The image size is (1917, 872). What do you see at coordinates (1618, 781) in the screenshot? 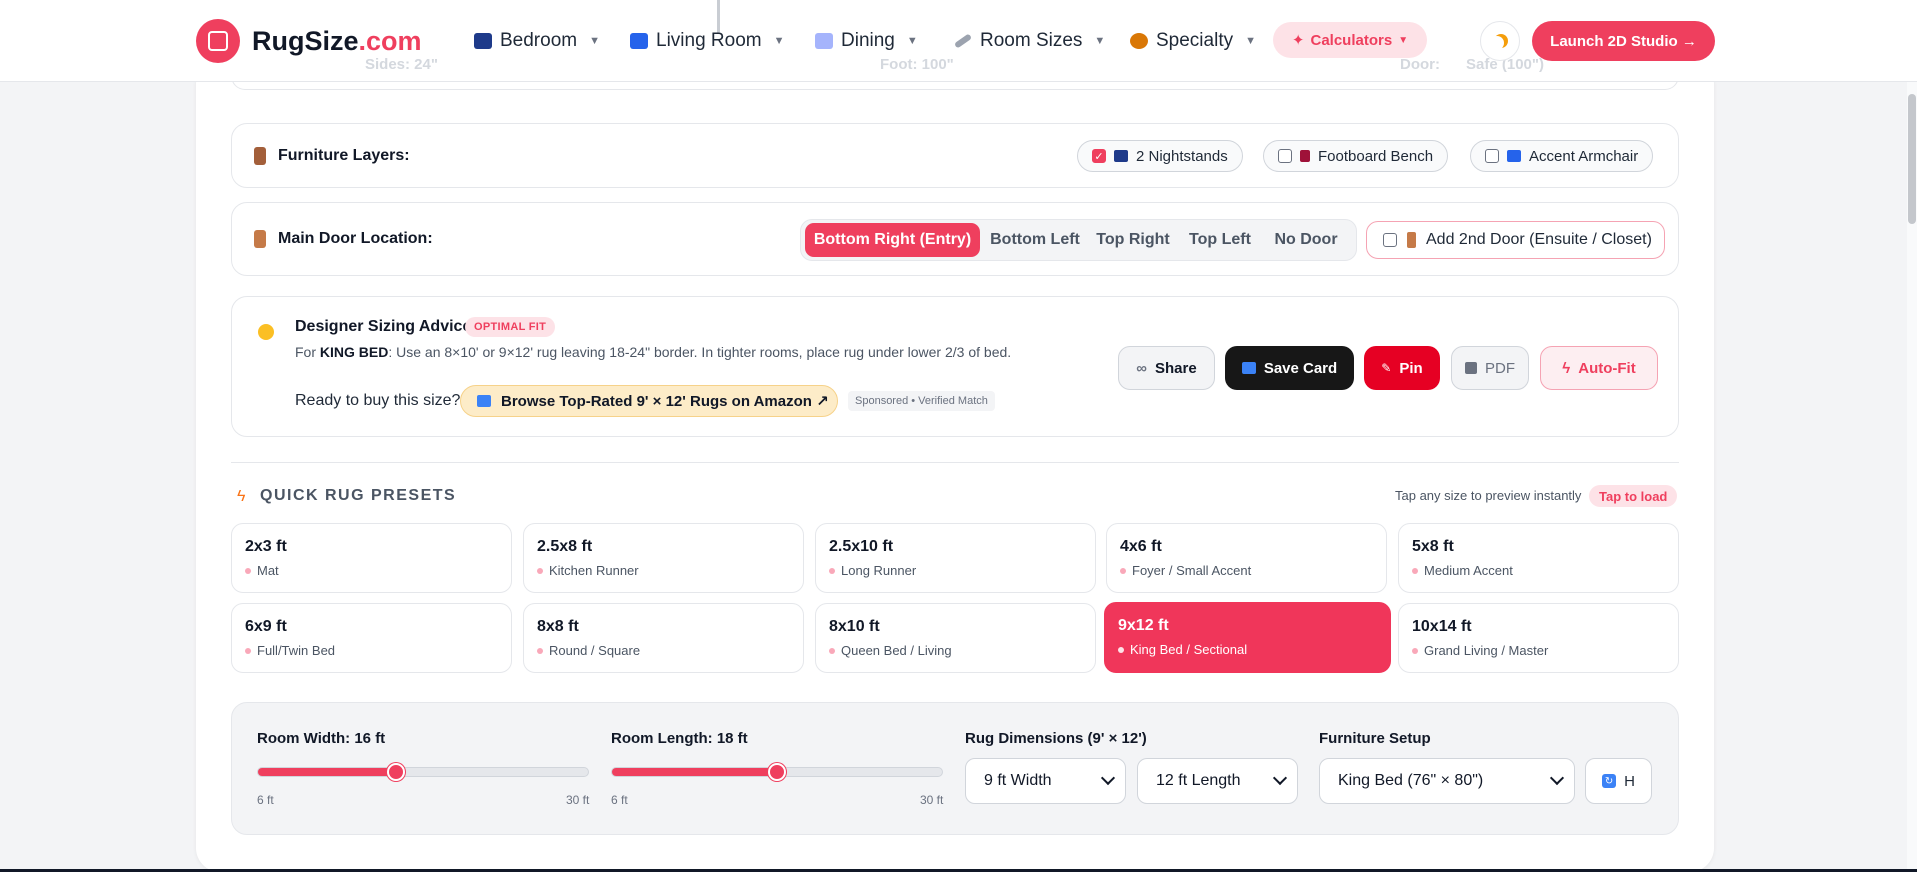
I see `rotate-orientation-button: ↻ H` at bounding box center [1618, 781].